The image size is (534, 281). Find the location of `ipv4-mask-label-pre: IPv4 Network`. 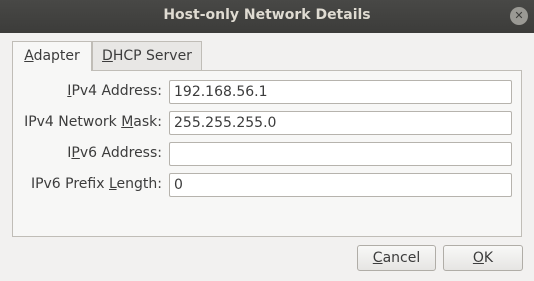

ipv4-mask-label-pre: IPv4 Network is located at coordinates (73, 122).